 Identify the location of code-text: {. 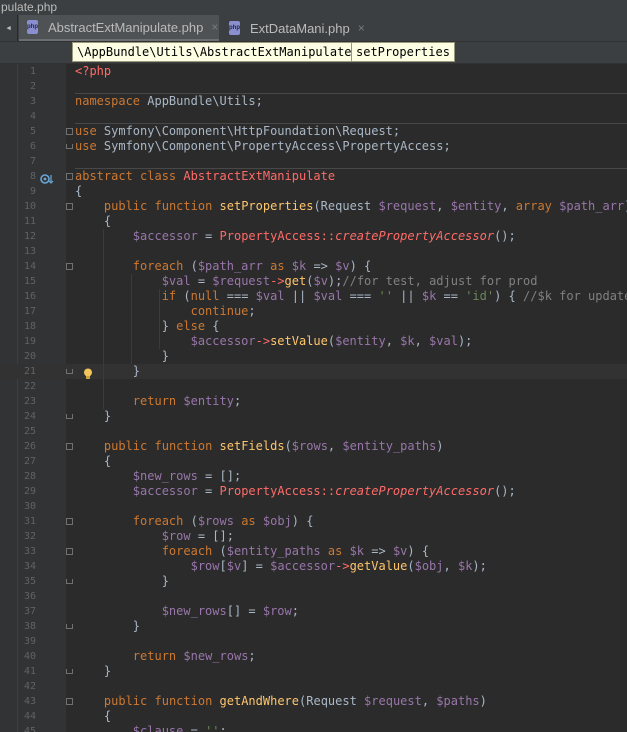
(93, 221).